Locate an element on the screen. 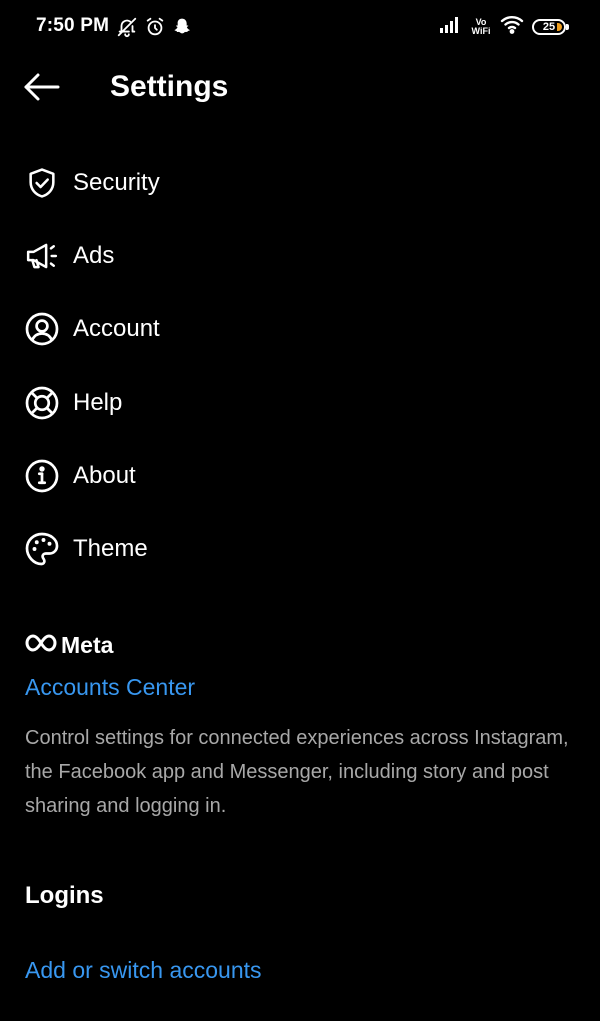 This screenshot has width=600, height=1021. battery-fill is located at coordinates (559, 26).